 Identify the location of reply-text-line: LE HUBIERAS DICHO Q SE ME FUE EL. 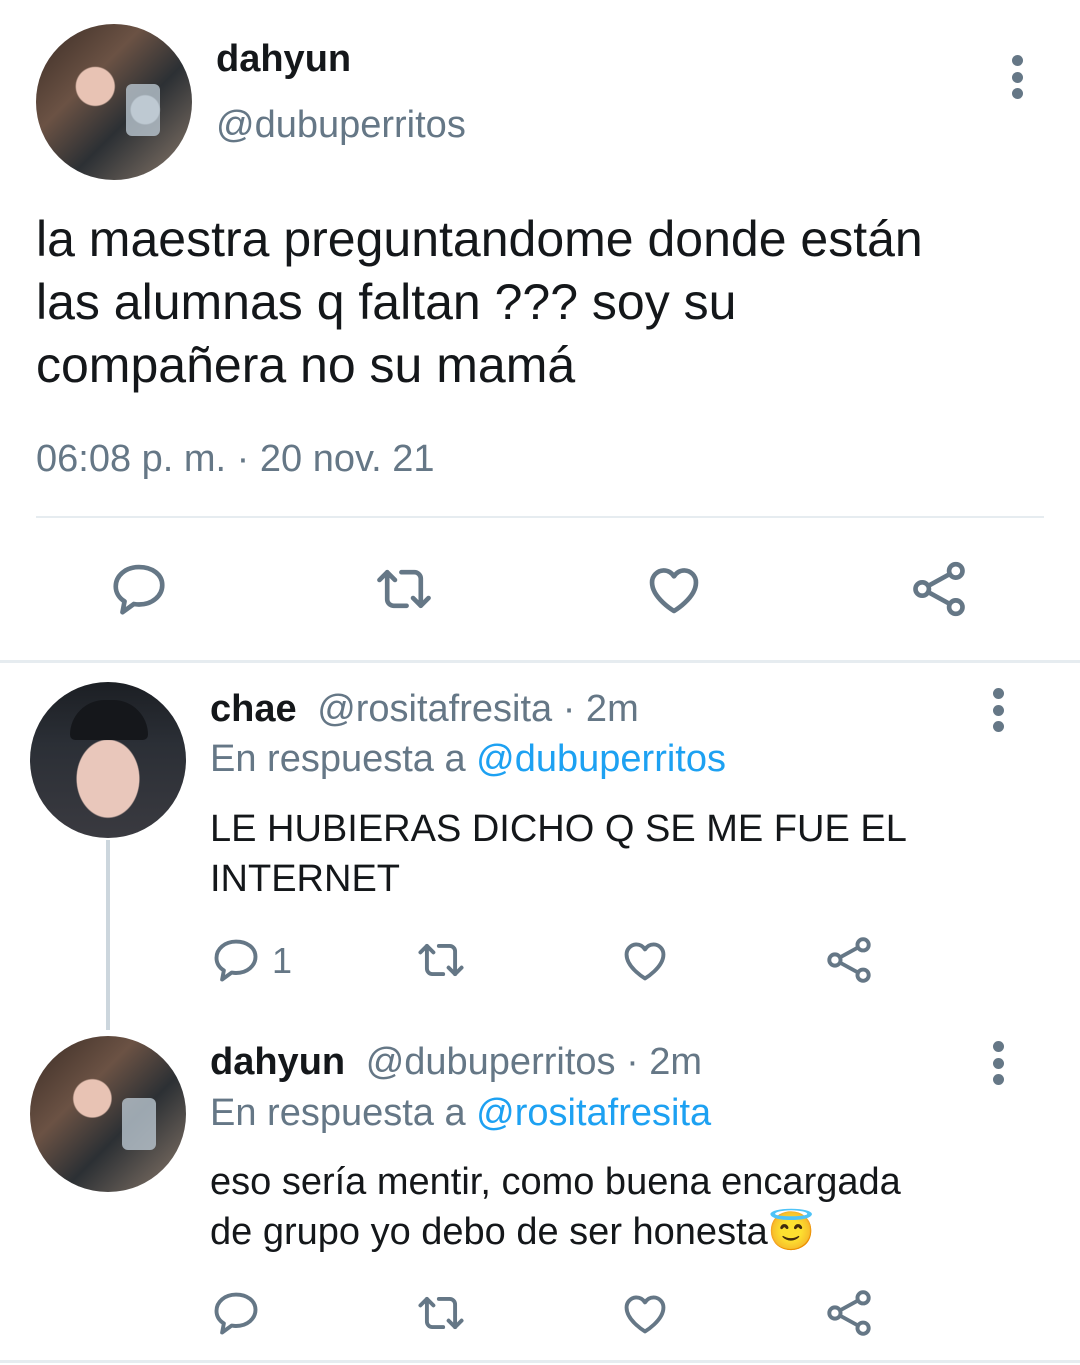
(558, 829).